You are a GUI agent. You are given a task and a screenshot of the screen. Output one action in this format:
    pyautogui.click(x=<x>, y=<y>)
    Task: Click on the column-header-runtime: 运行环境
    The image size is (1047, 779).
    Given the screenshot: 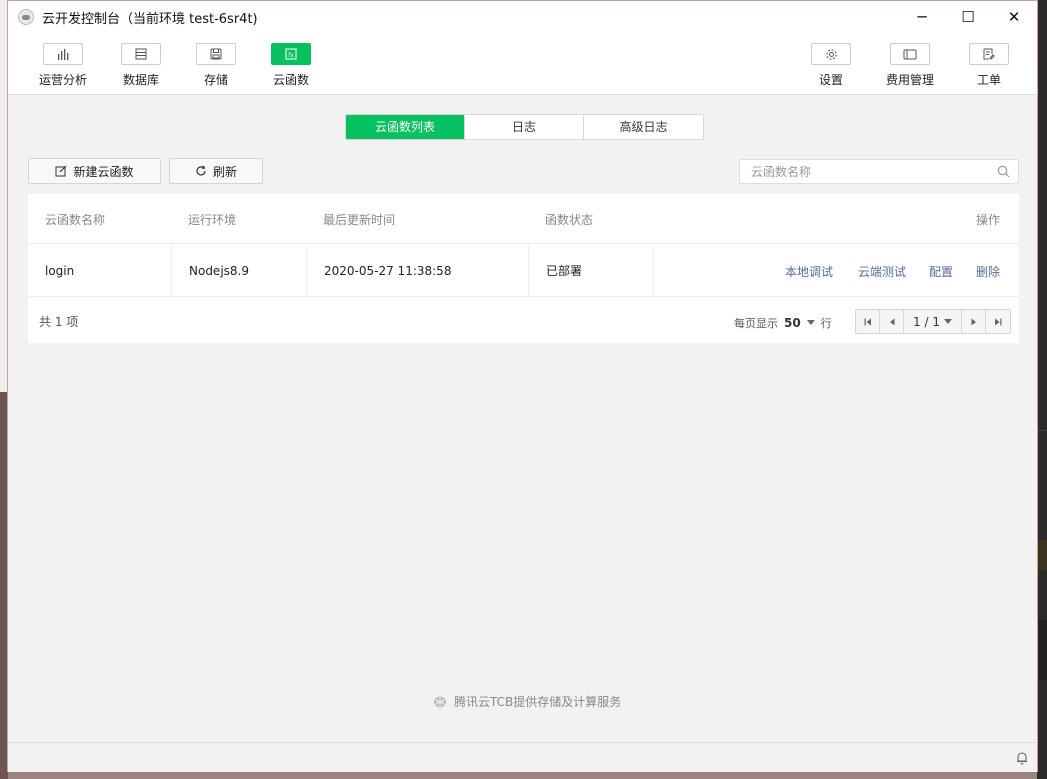 What is the action you would take?
    pyautogui.click(x=212, y=220)
    